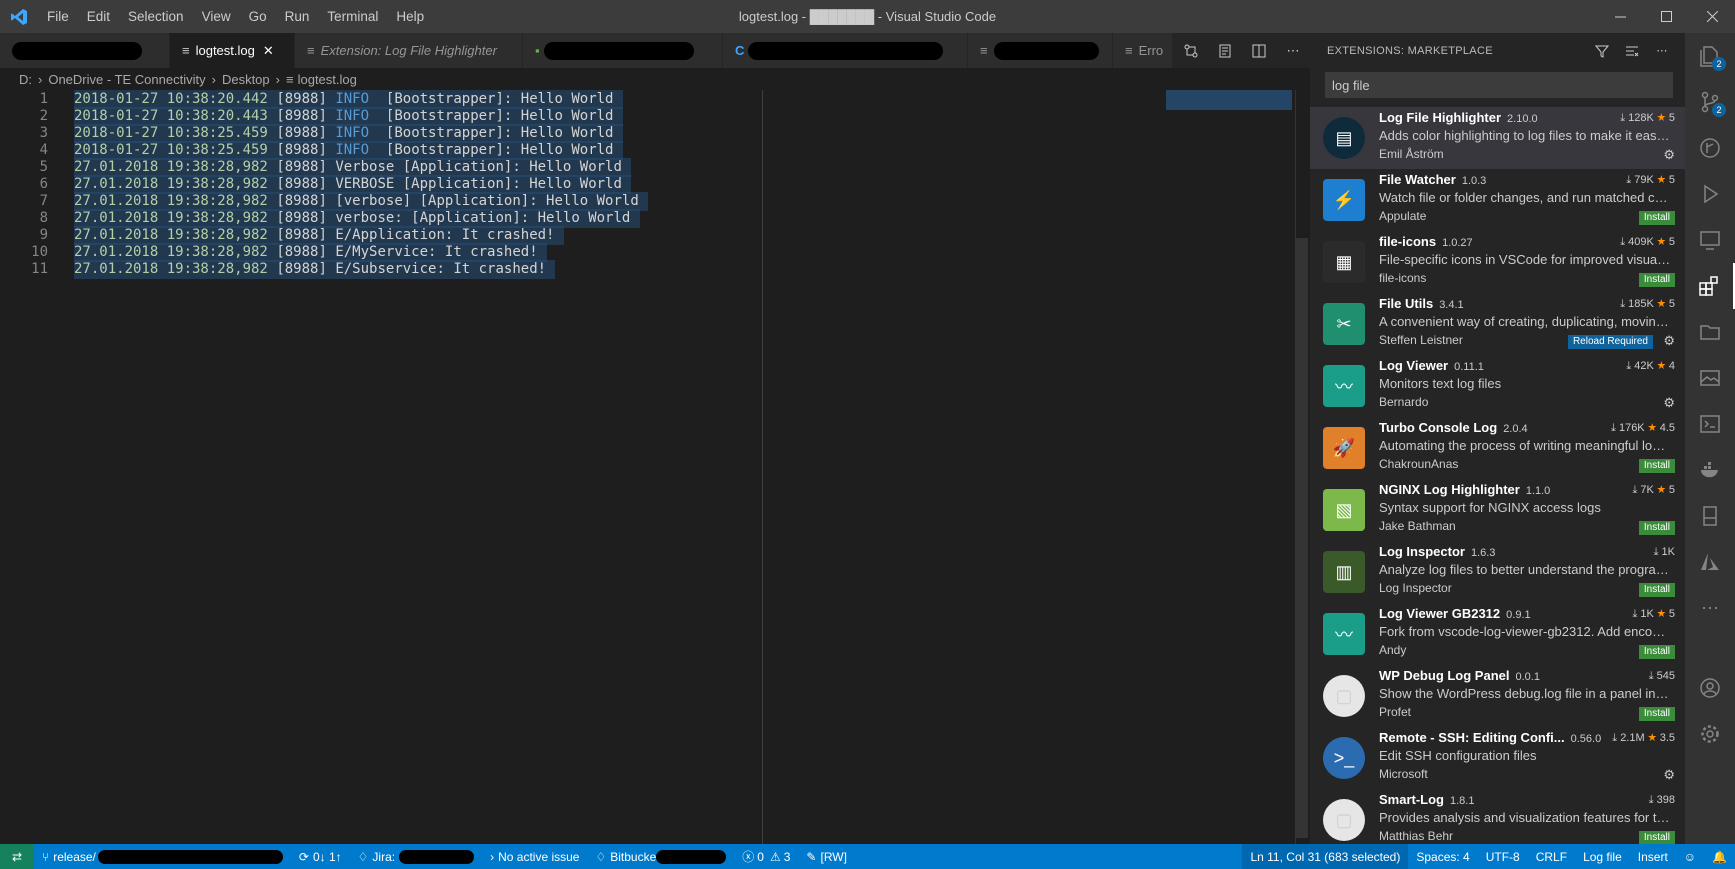 This screenshot has height=869, width=1735. I want to click on extensions-icon, so click(1710, 286).